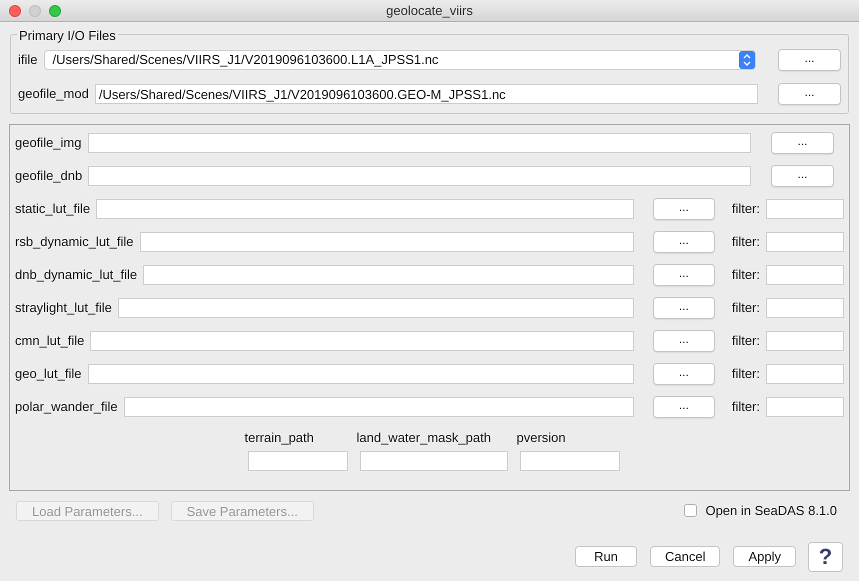  What do you see at coordinates (691, 510) in the screenshot?
I see `checkbox` at bounding box center [691, 510].